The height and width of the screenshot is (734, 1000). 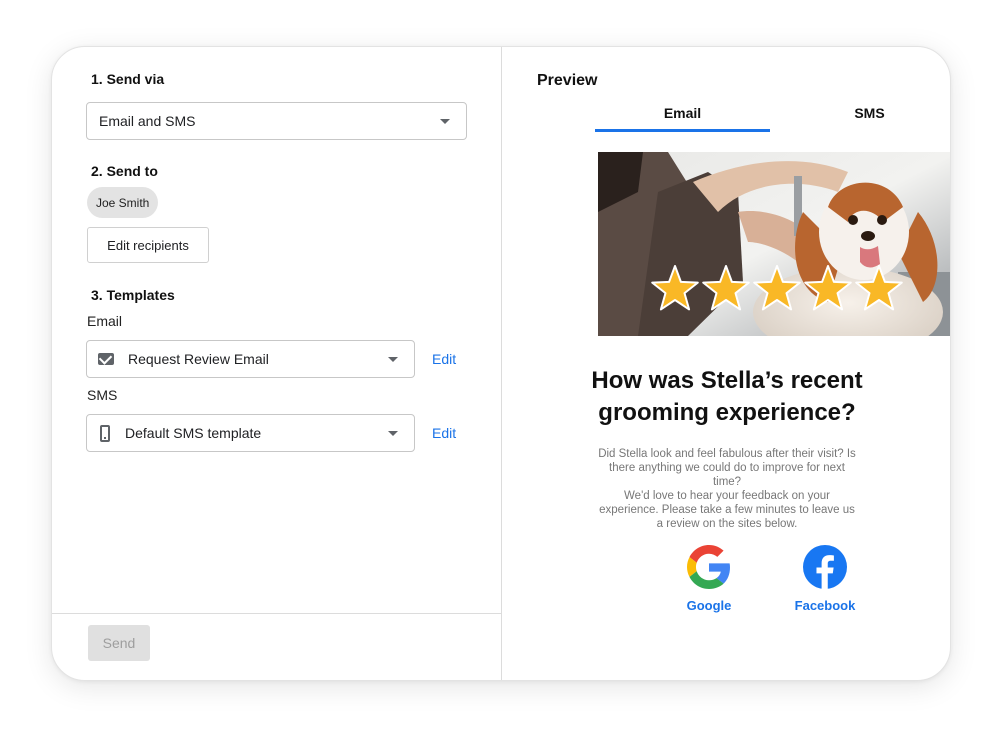 What do you see at coordinates (105, 321) in the screenshot?
I see `email-template-label: Email` at bounding box center [105, 321].